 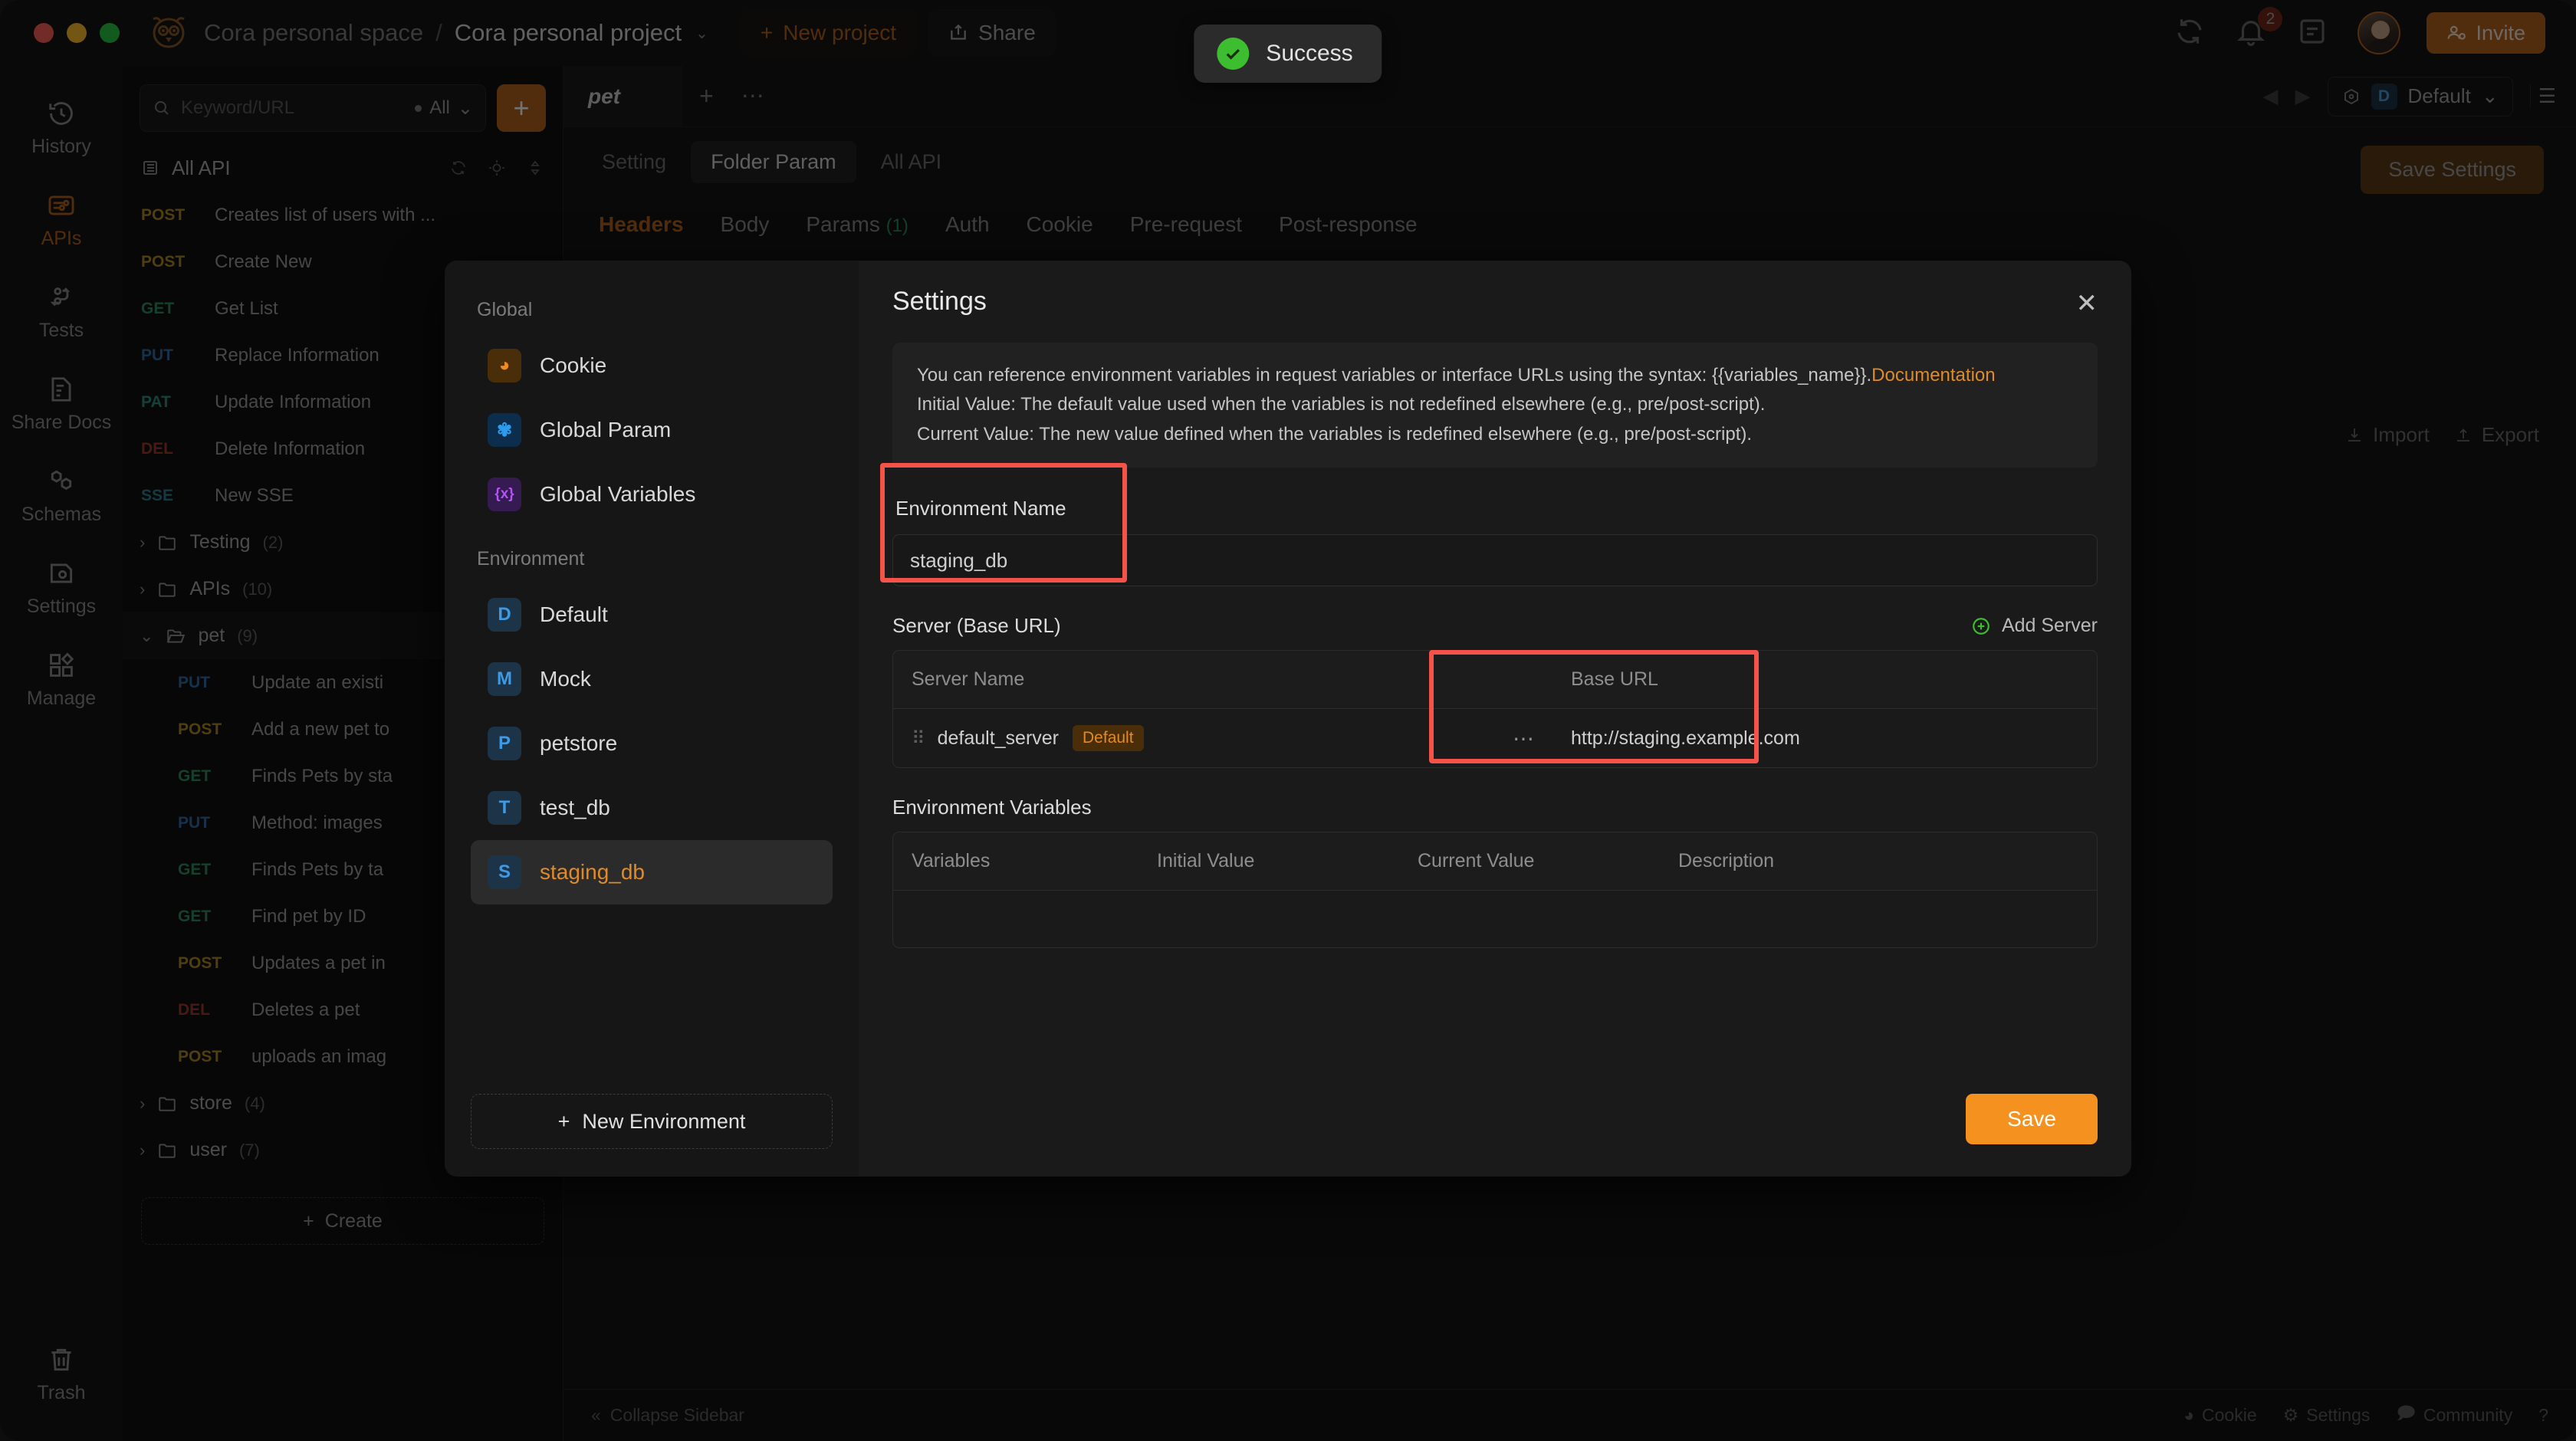 What do you see at coordinates (505, 430) in the screenshot?
I see `global-param-icon: ✾` at bounding box center [505, 430].